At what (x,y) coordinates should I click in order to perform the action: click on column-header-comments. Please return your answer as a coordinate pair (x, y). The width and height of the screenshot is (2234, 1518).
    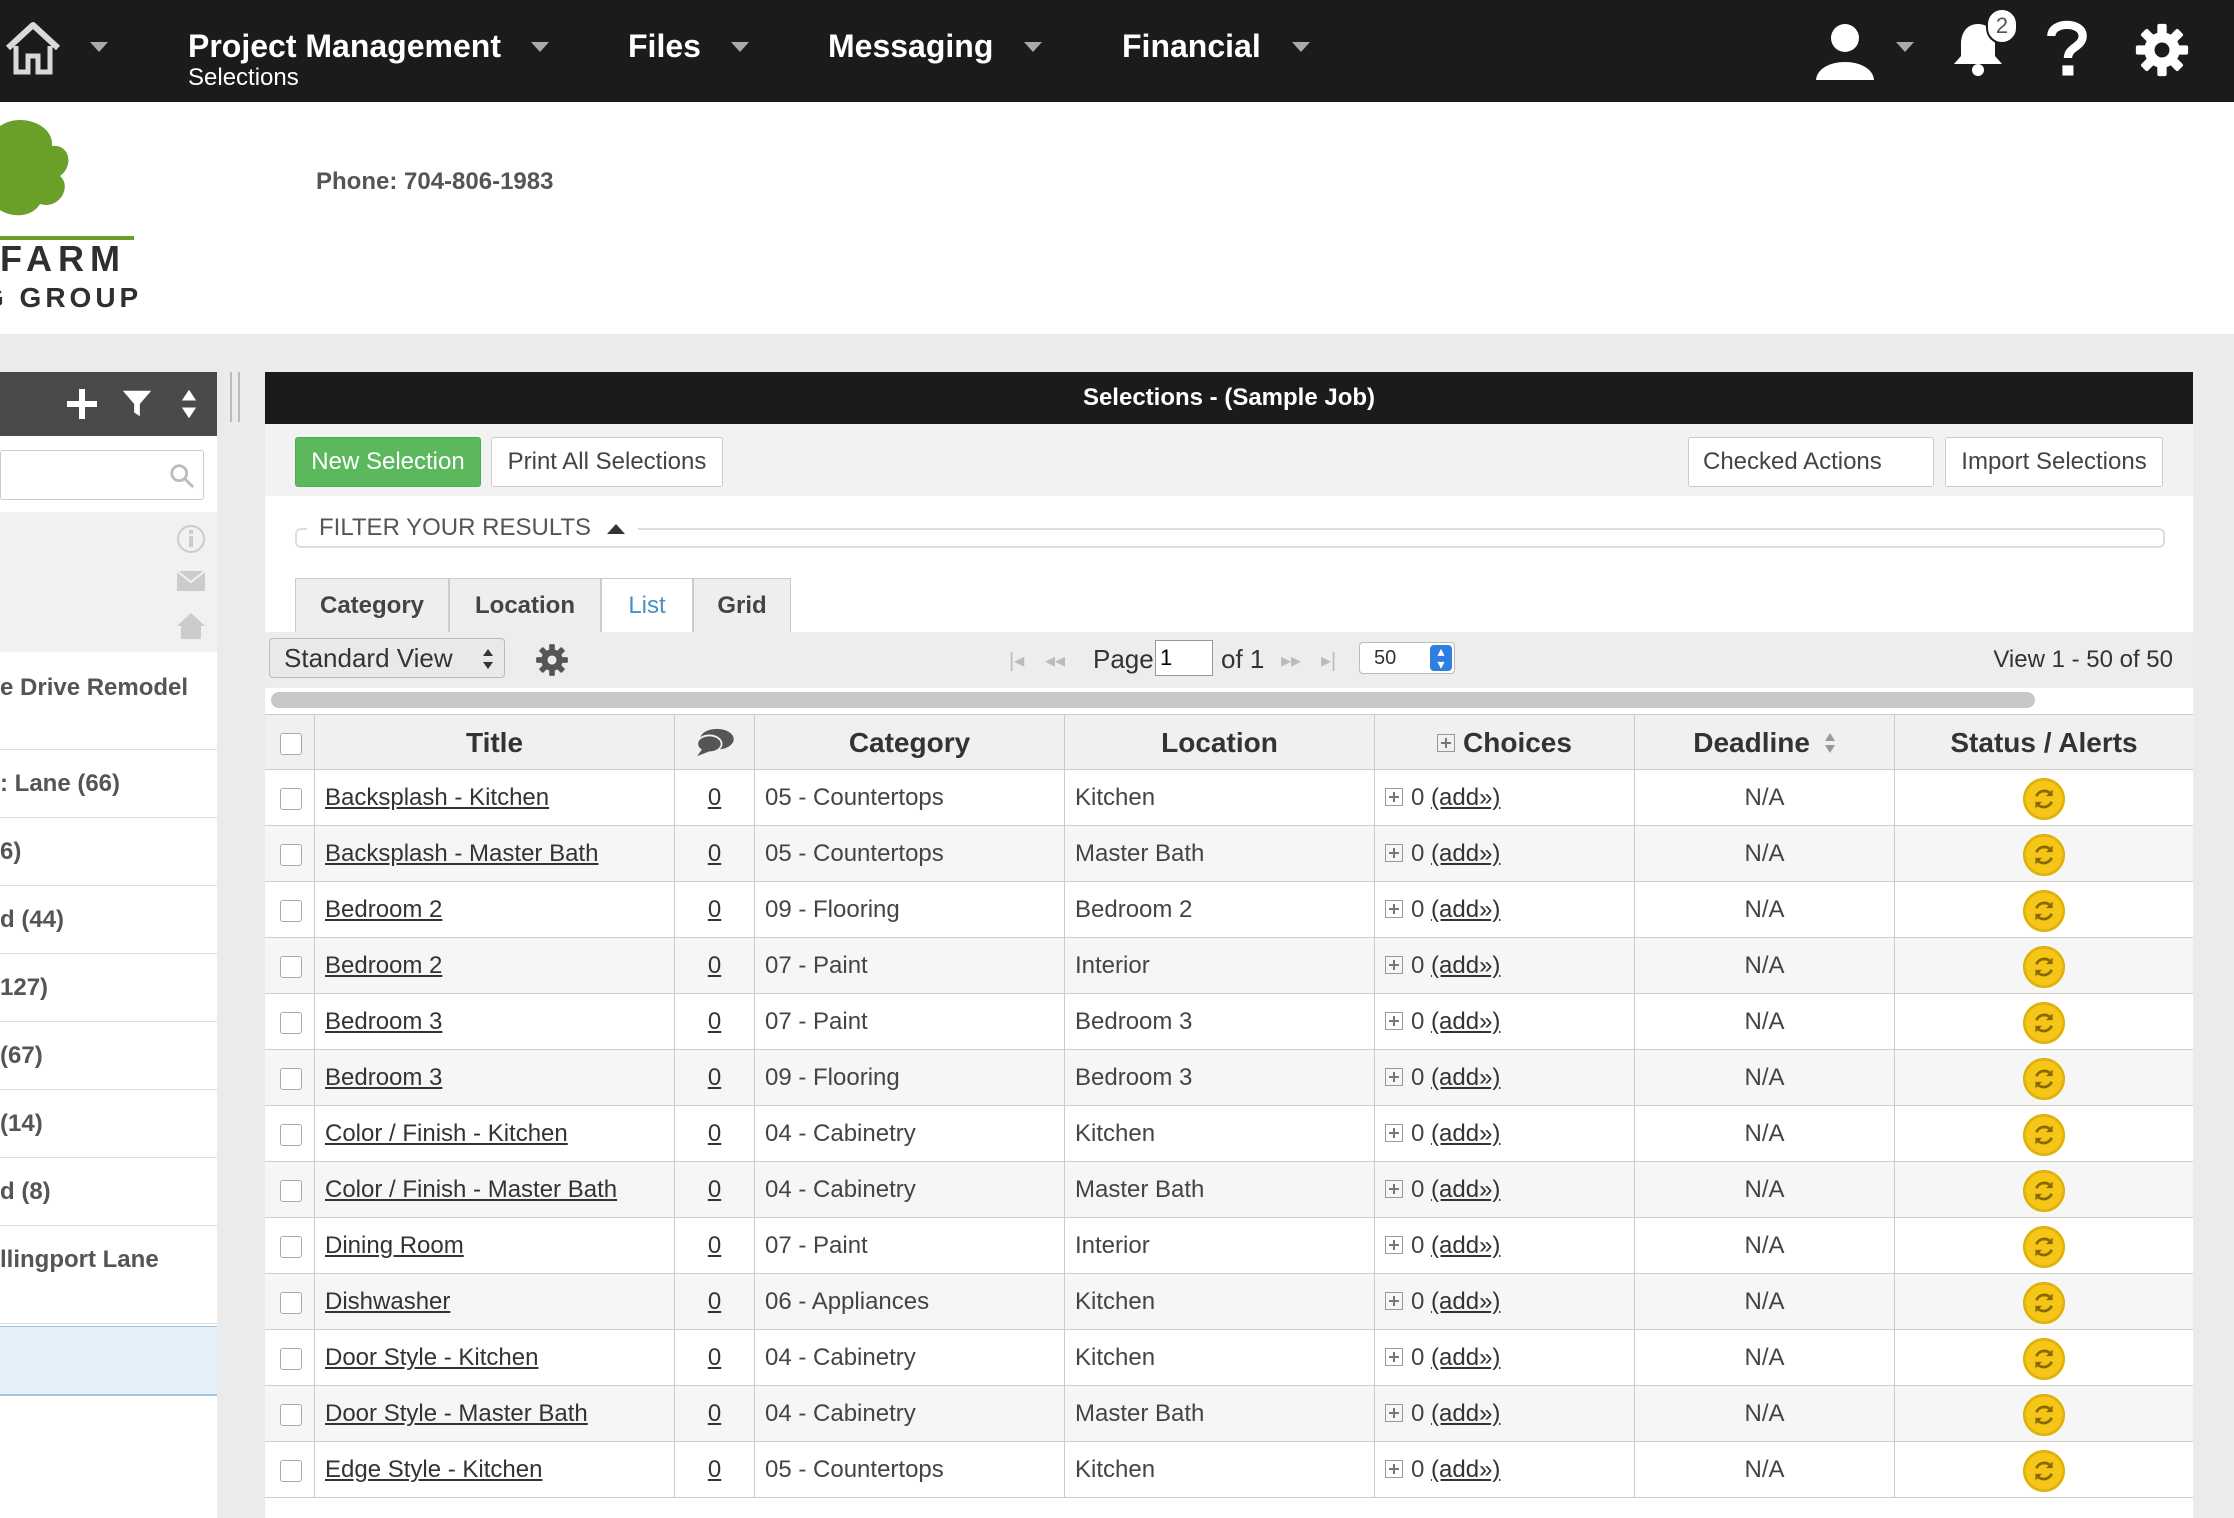
    Looking at the image, I should click on (715, 743).